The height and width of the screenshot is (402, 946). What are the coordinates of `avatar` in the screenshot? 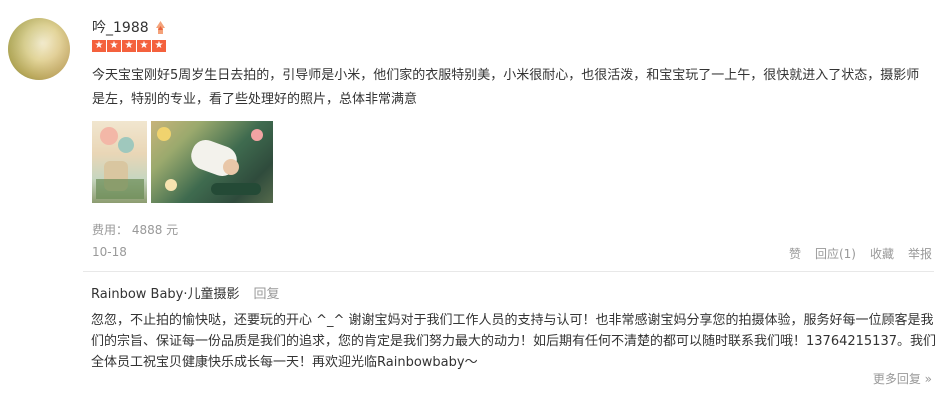 It's located at (39, 49).